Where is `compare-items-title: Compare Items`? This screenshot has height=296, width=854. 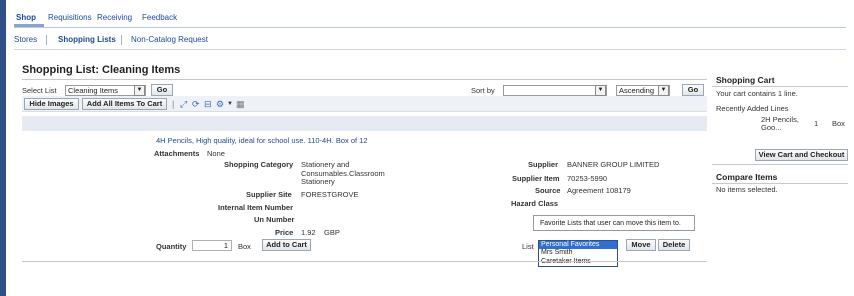 compare-items-title: Compare Items is located at coordinates (747, 177).